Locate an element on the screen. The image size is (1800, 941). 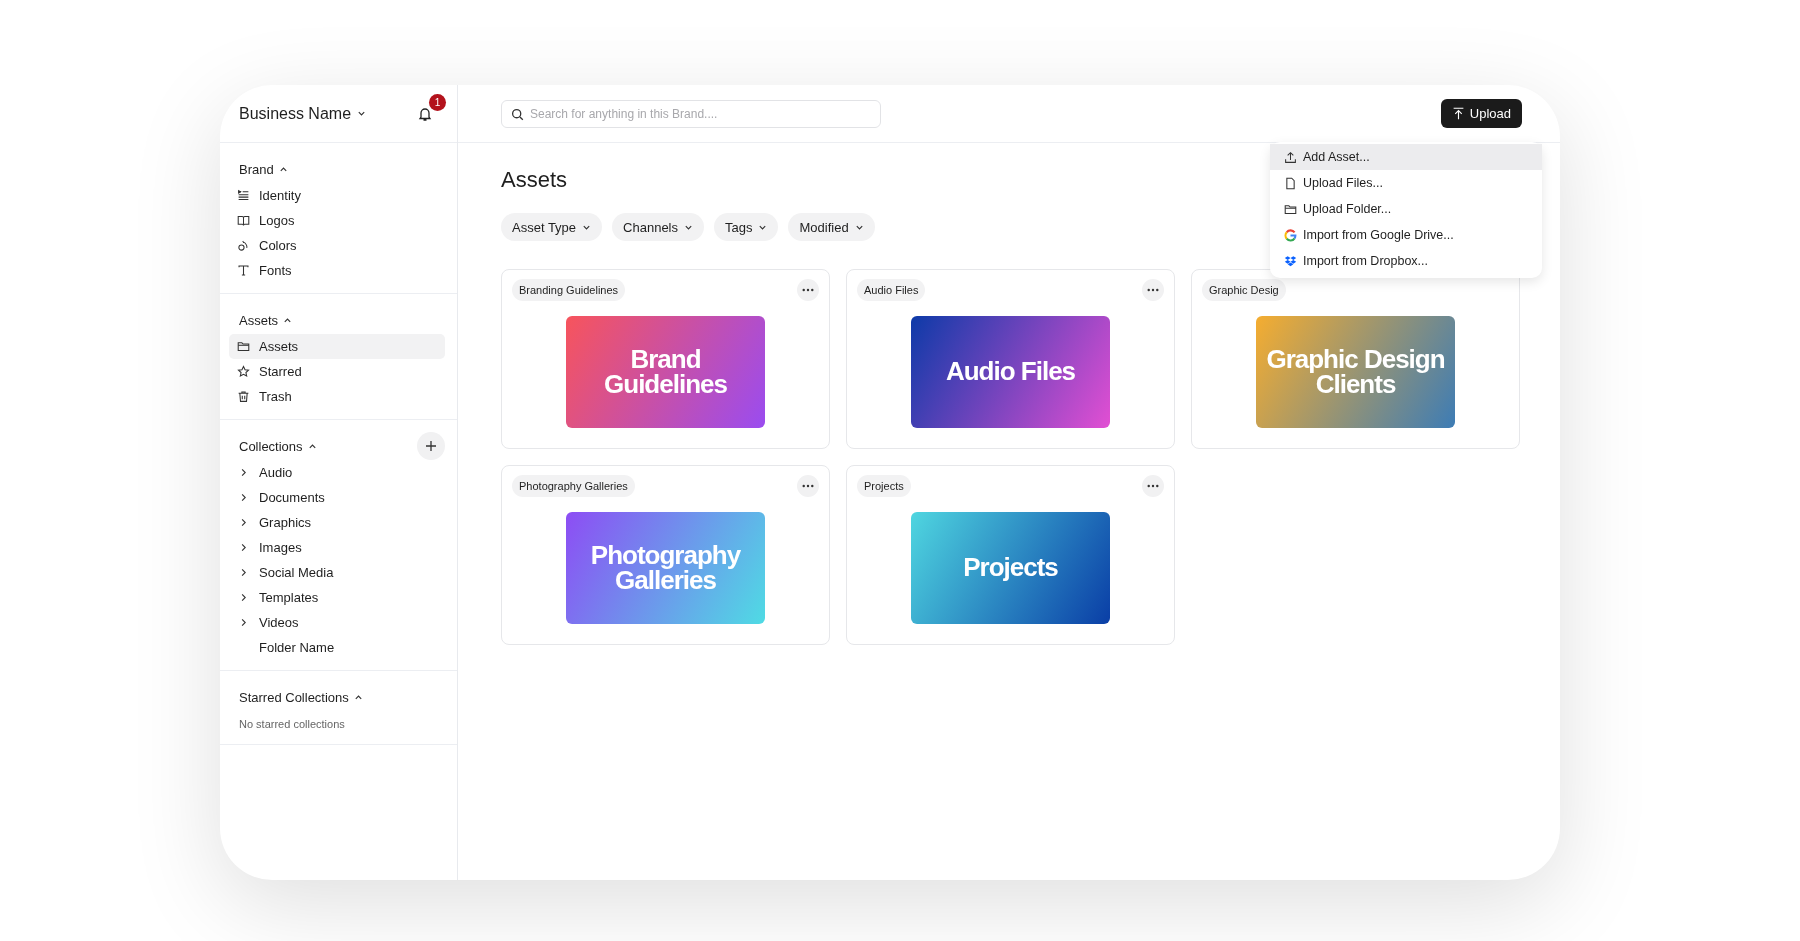
sidebar-item: Videos is located at coordinates (337, 622).